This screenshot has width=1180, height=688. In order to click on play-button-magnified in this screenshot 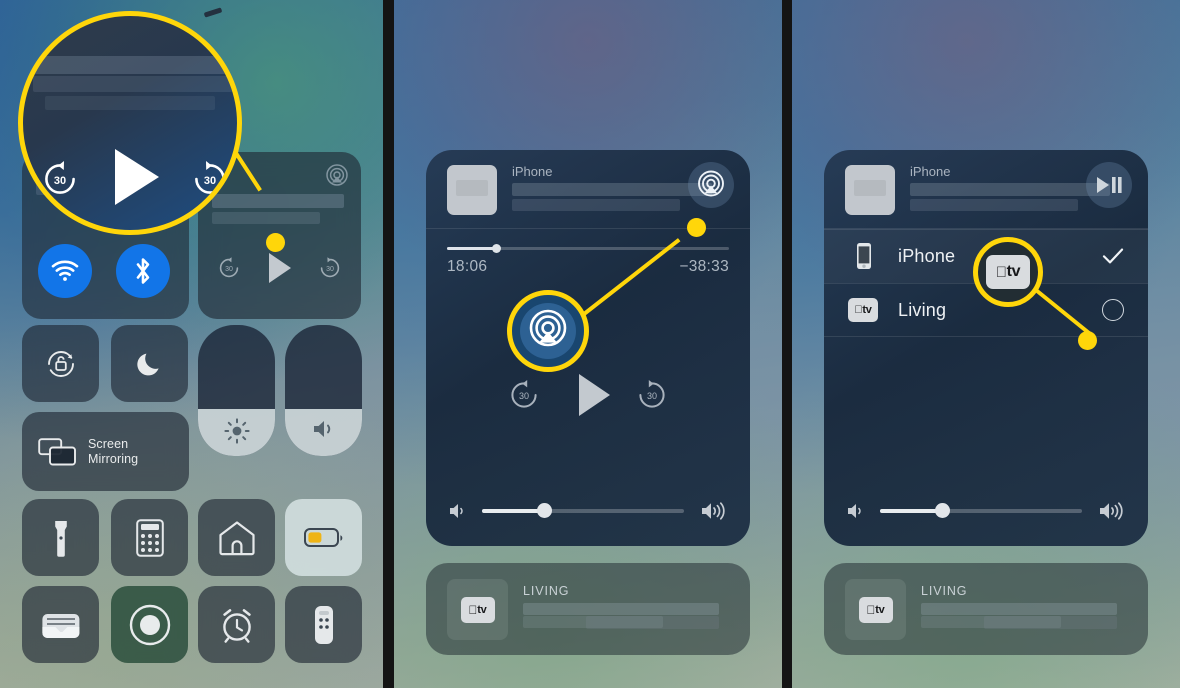, I will do `click(136, 177)`.